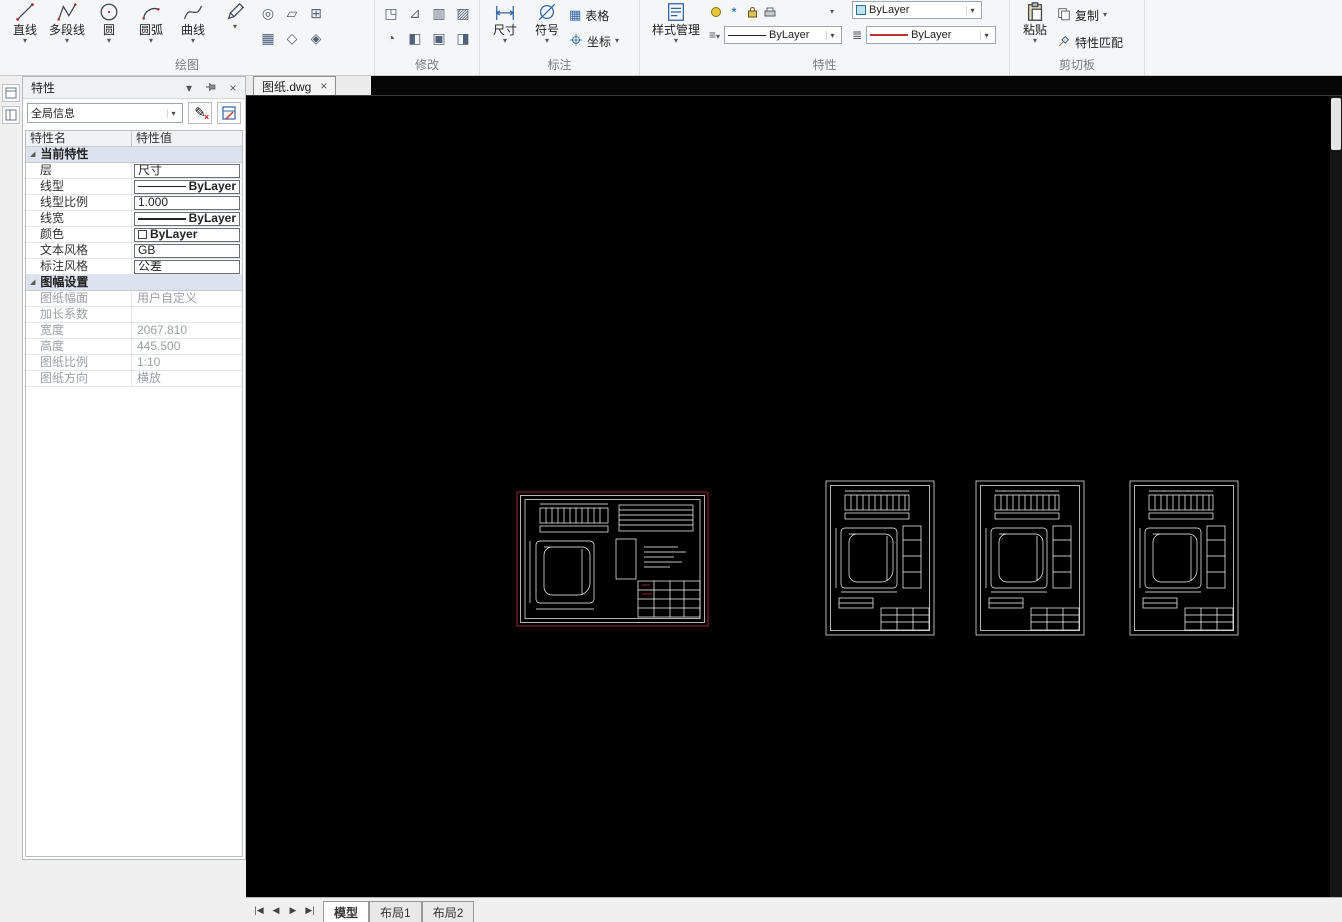 This screenshot has height=922, width=1342. What do you see at coordinates (79, 362) in the screenshot?
I see `property-name: 图纸比例` at bounding box center [79, 362].